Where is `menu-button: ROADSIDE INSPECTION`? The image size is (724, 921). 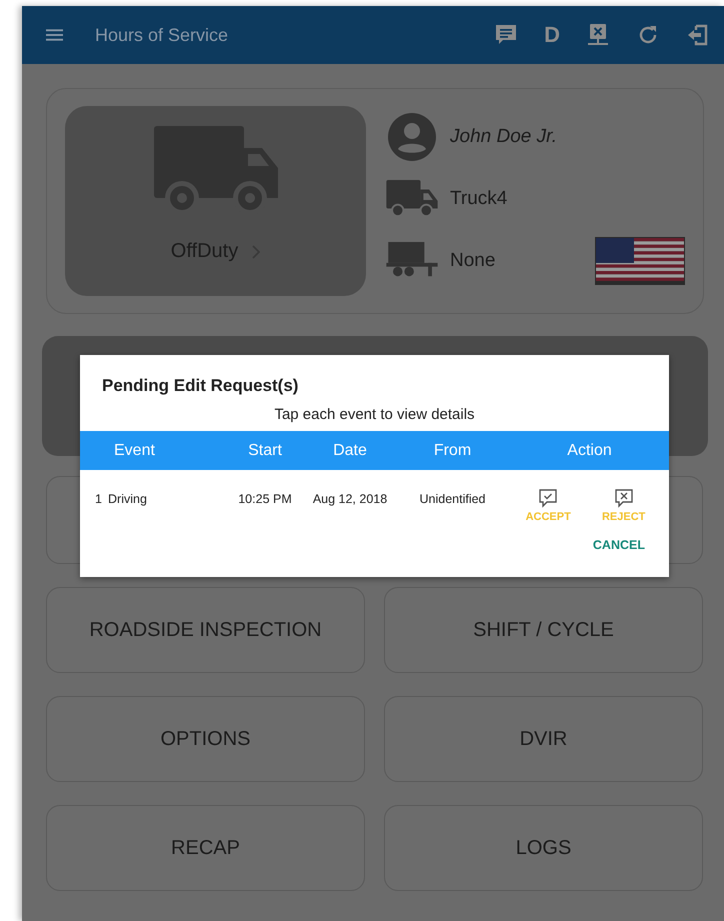 menu-button: ROADSIDE INSPECTION is located at coordinates (205, 630).